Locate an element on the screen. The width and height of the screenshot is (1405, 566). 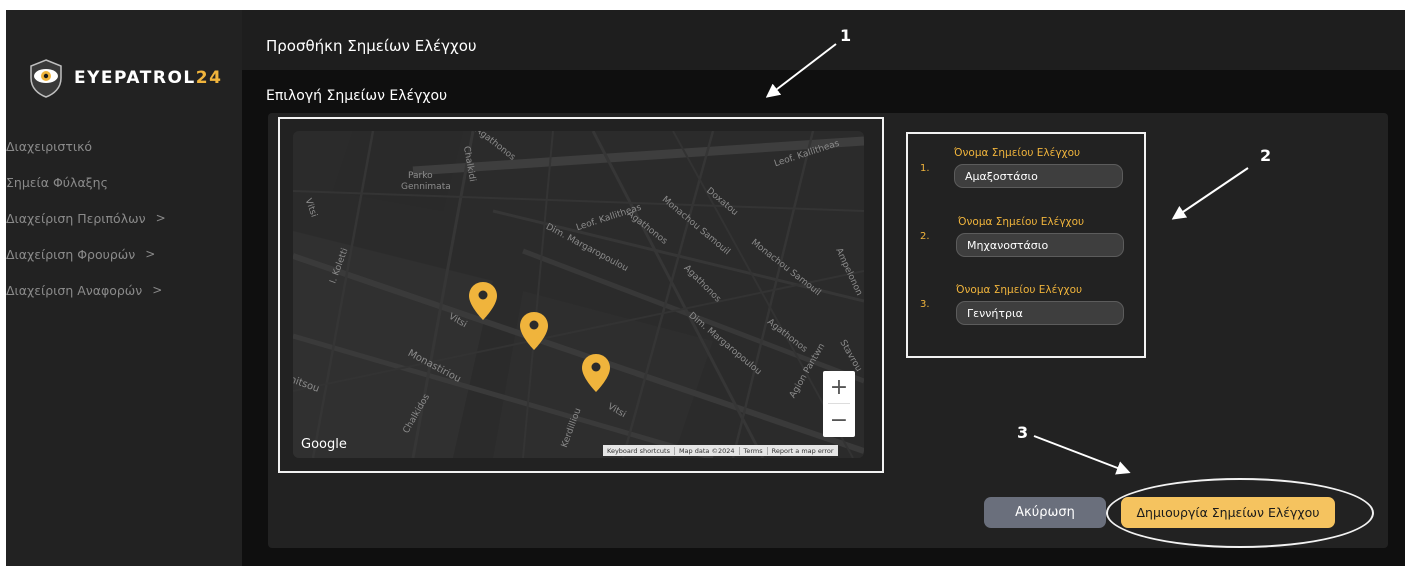
eye-shield-icon is located at coordinates (46, 78).